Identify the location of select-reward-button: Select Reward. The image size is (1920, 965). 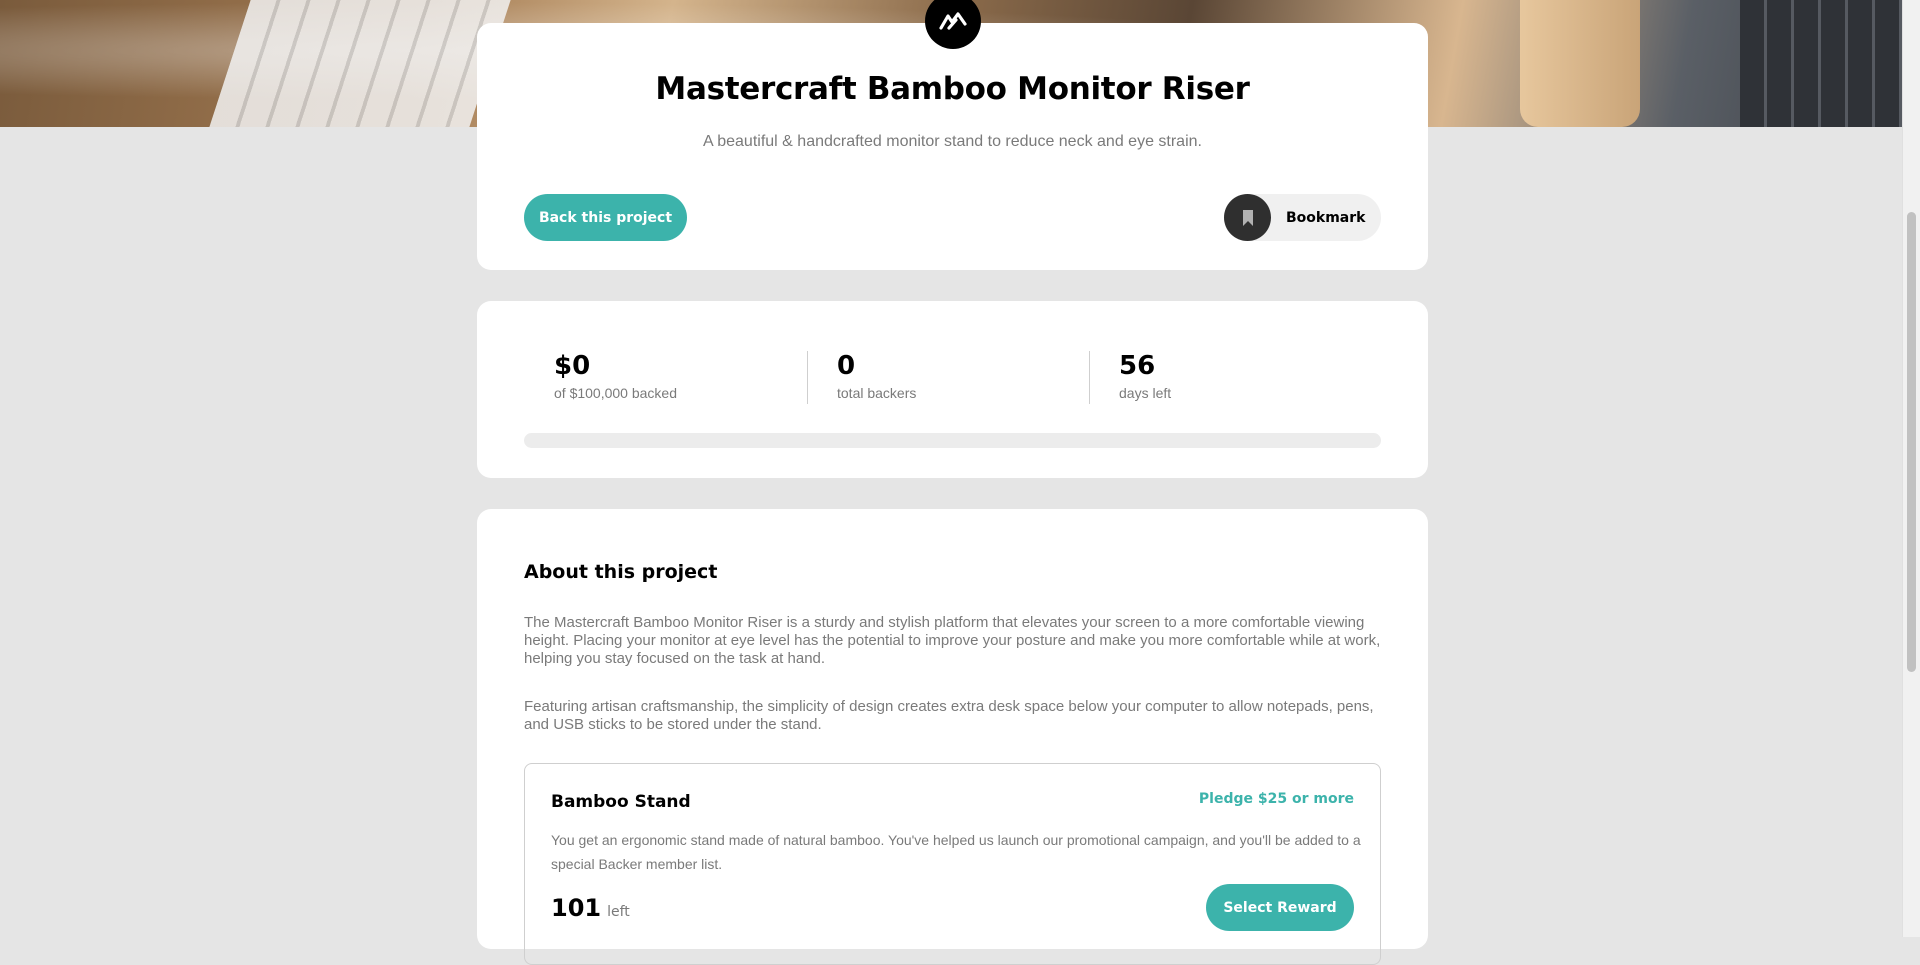
(1280, 907).